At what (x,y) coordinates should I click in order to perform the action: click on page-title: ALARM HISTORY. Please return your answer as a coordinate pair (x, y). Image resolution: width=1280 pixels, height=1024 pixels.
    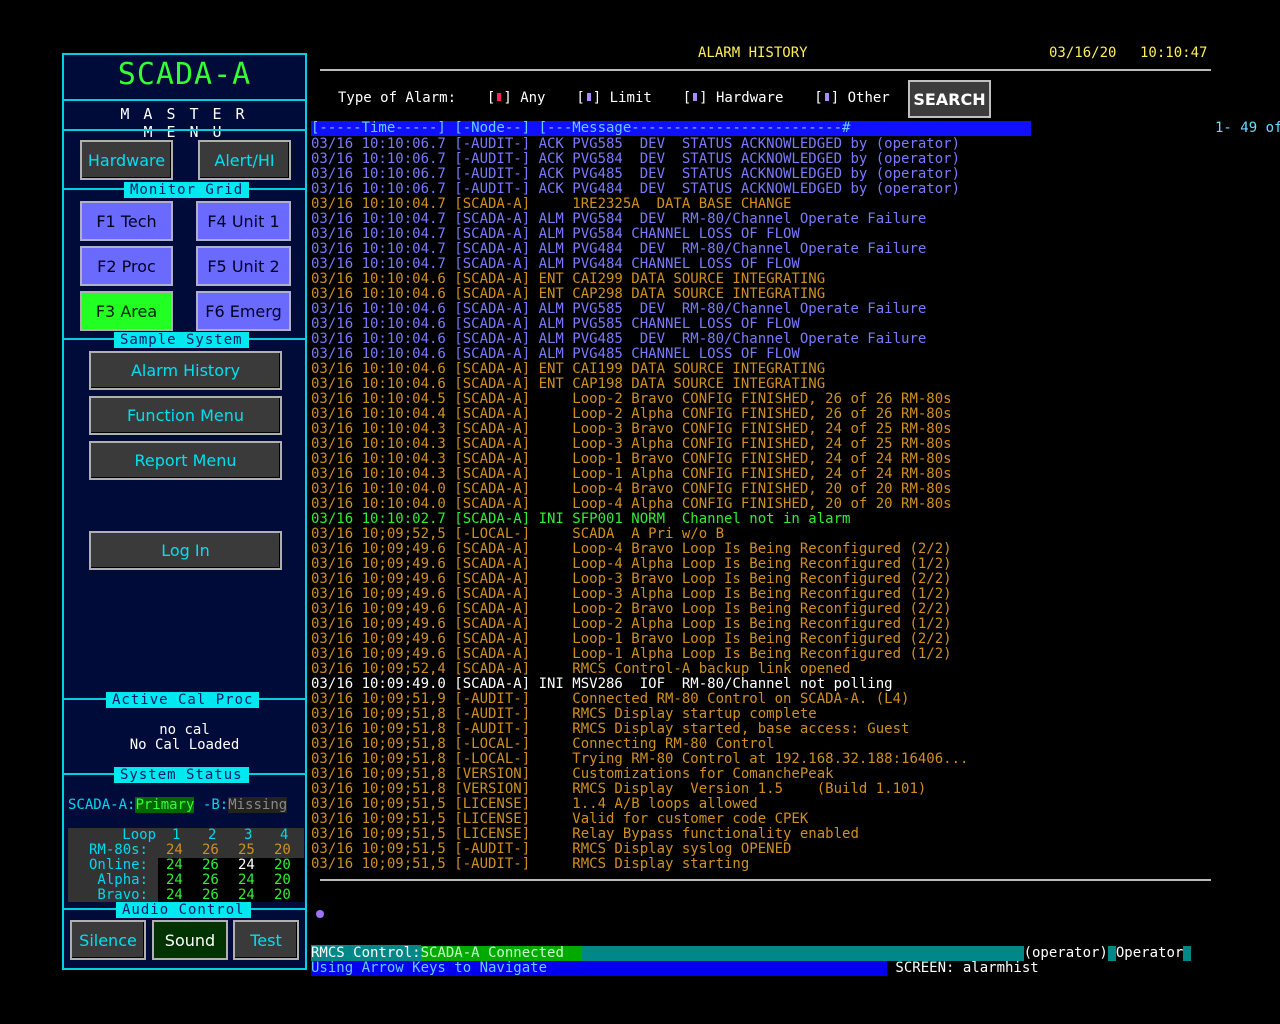
    Looking at the image, I should click on (753, 53).